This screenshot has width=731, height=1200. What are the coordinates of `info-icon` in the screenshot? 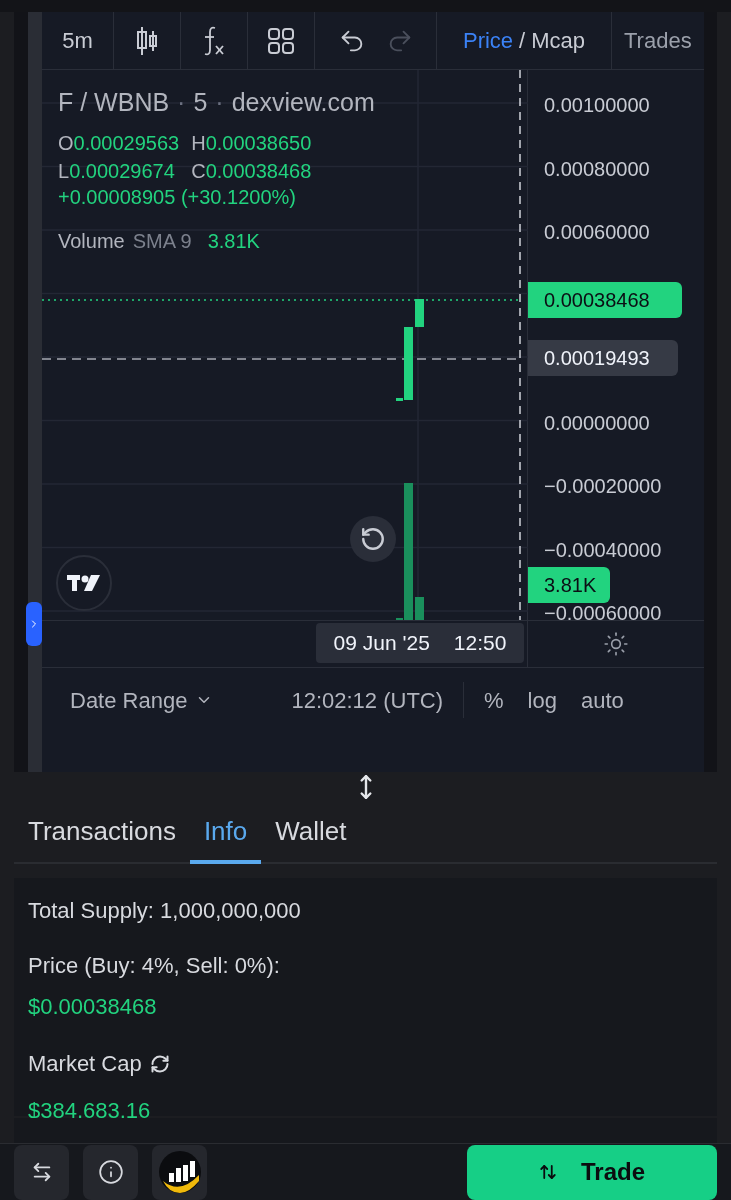 It's located at (110, 1172).